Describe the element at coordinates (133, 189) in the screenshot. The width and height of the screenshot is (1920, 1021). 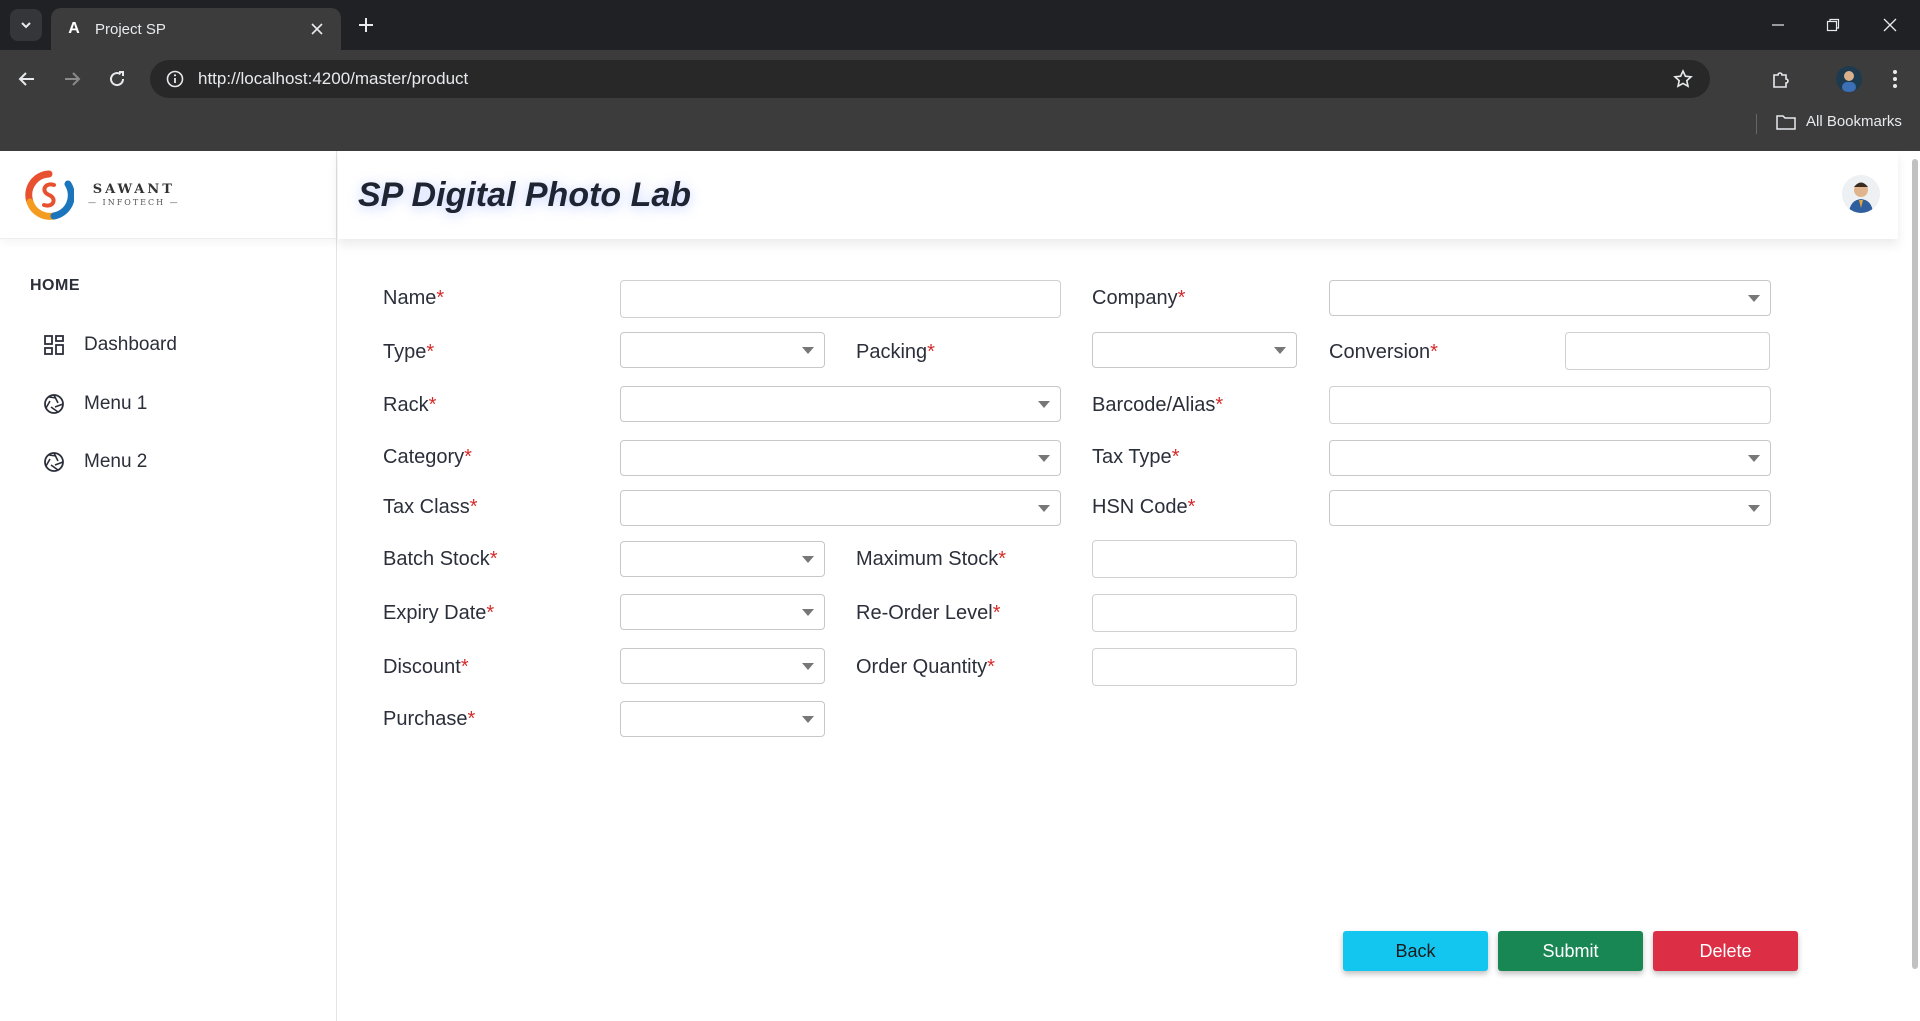
I see `brand-name: SAWANT` at that location.